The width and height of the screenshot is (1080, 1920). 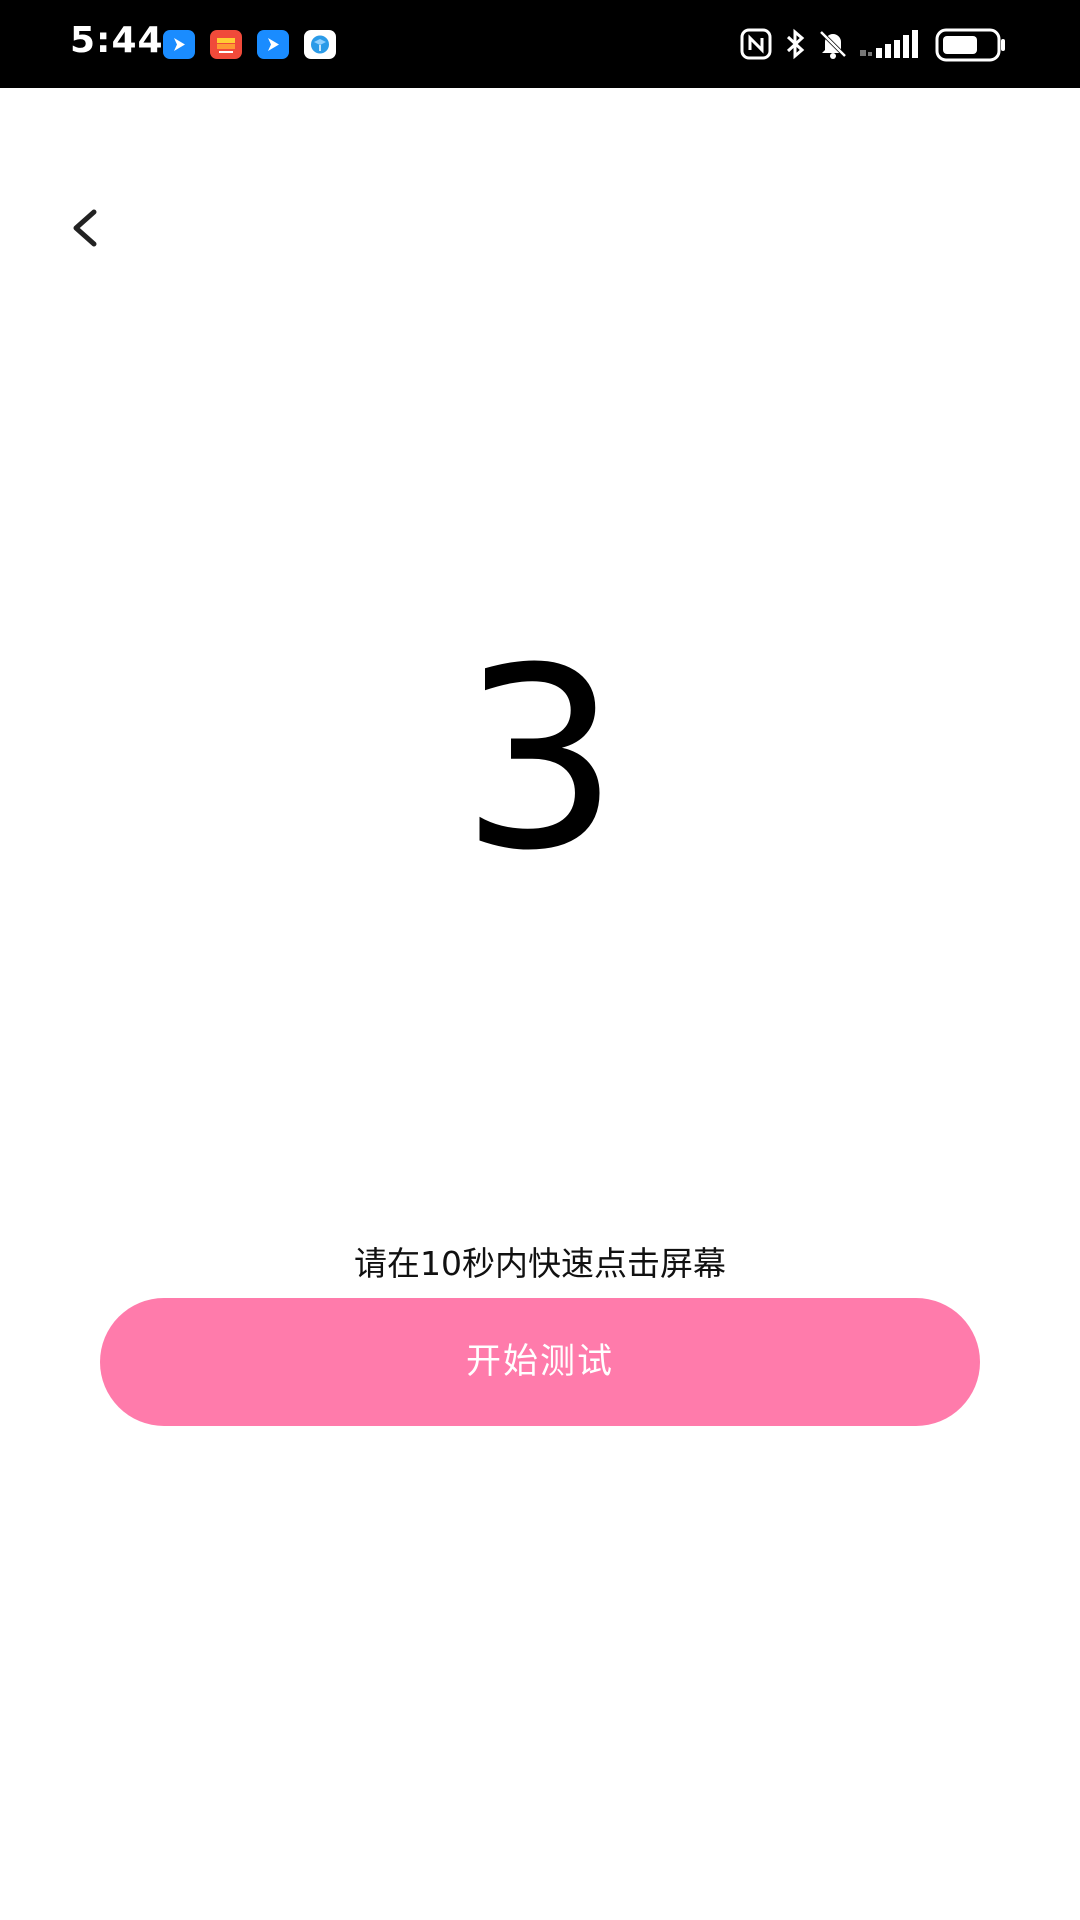 I want to click on status-bar: 5:44, so click(x=540, y=44).